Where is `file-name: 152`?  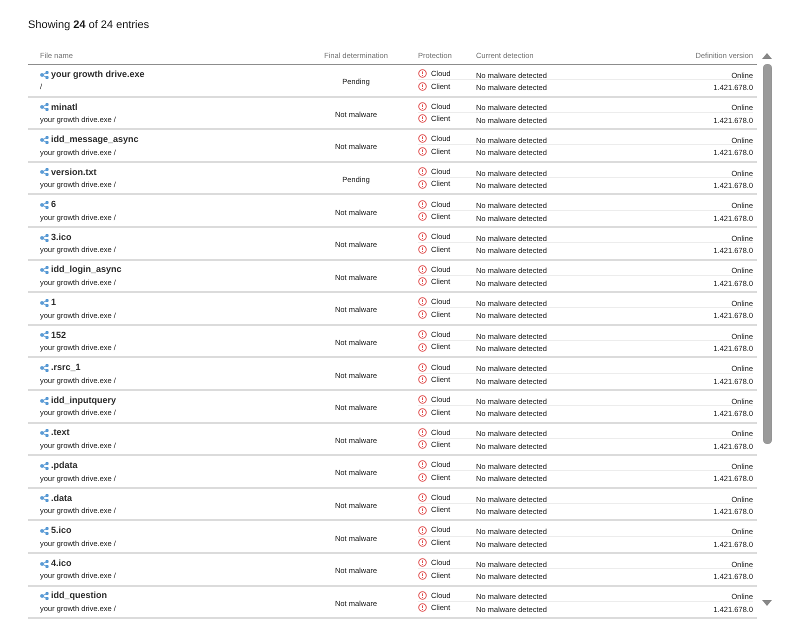
file-name: 152 is located at coordinates (58, 335).